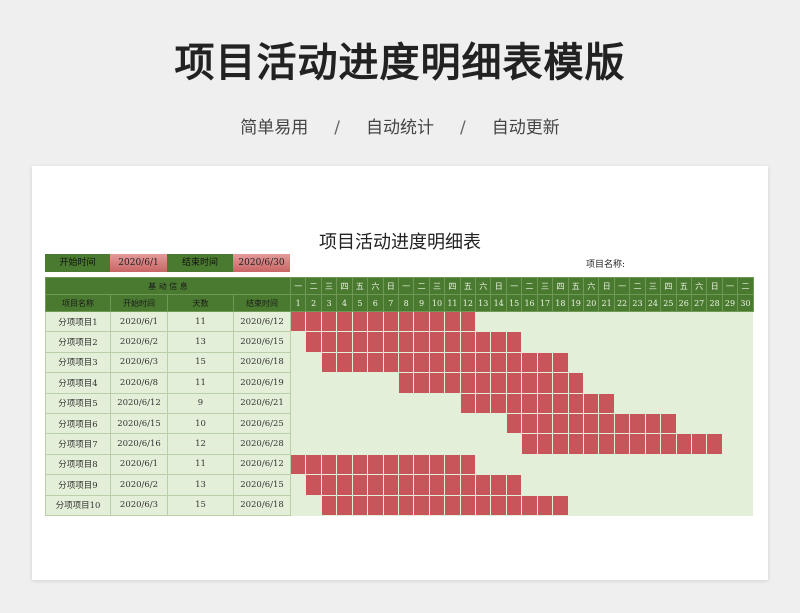 This screenshot has height=613, width=800. What do you see at coordinates (262, 383) in the screenshot?
I see `task-end-cell: 2020/6/19` at bounding box center [262, 383].